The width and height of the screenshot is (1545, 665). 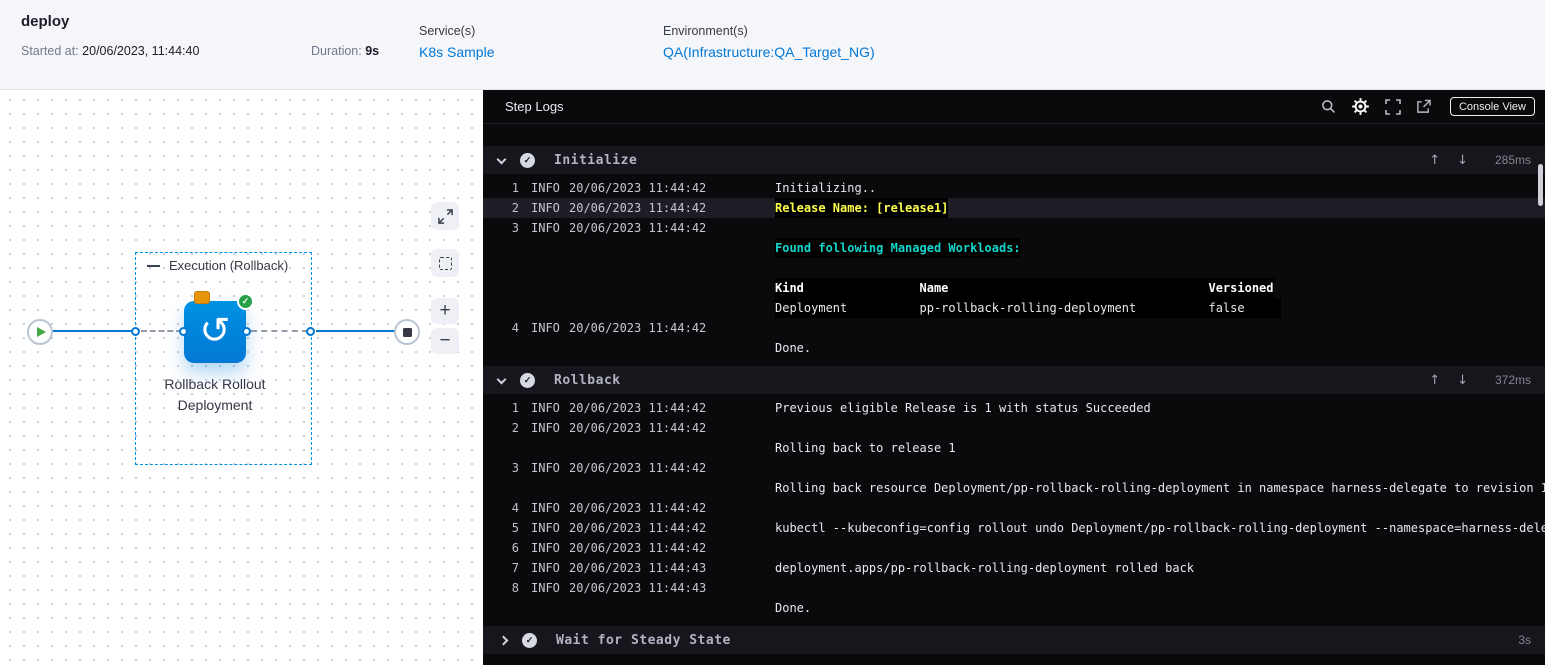 What do you see at coordinates (705, 31) in the screenshot?
I see `environments-label: Environment(s)` at bounding box center [705, 31].